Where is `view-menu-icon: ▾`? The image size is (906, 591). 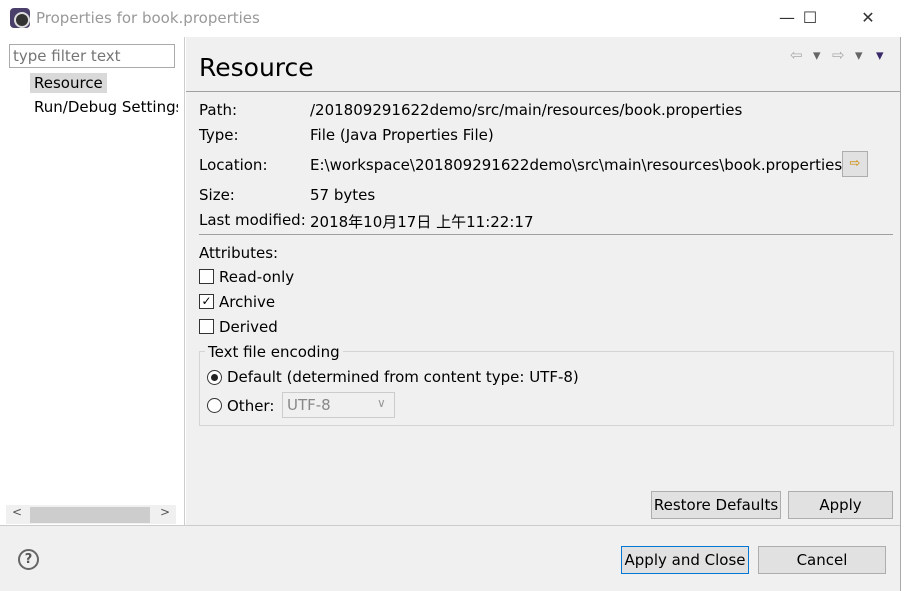
view-menu-icon: ▾ is located at coordinates (880, 55).